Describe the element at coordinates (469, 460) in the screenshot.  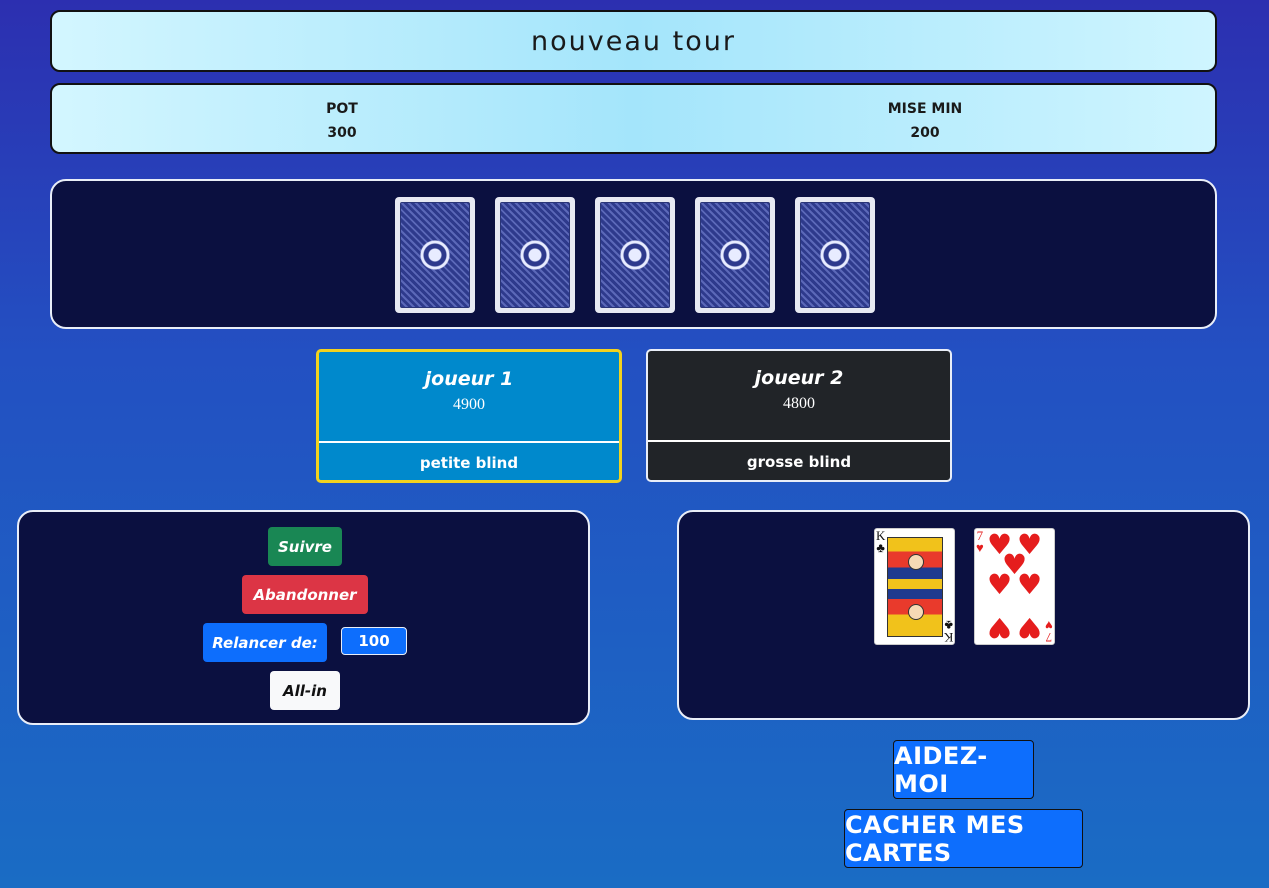
I see `player-role: petite blind` at that location.